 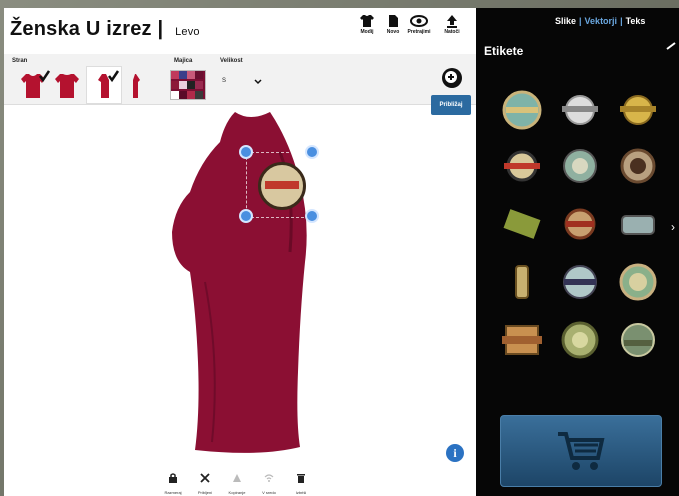 I want to click on resize-handle-bottom-left, so click(x=246, y=216).